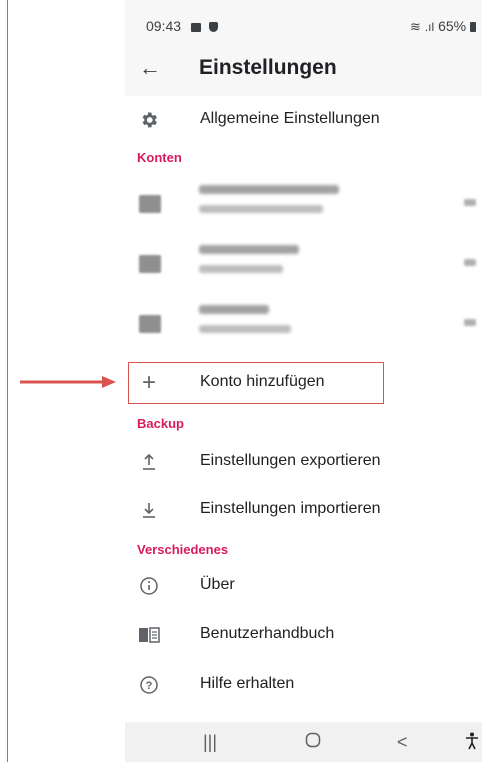  Describe the element at coordinates (68, 382) in the screenshot. I see `annotation-arrow` at that location.